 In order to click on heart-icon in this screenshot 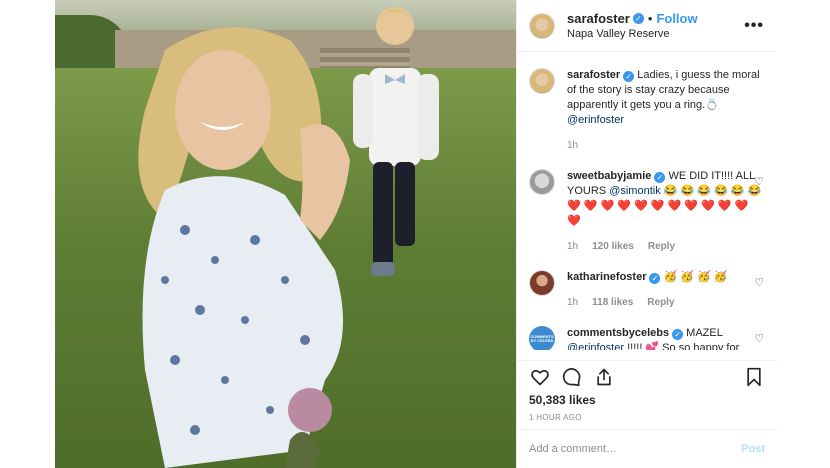, I will do `click(540, 377)`.